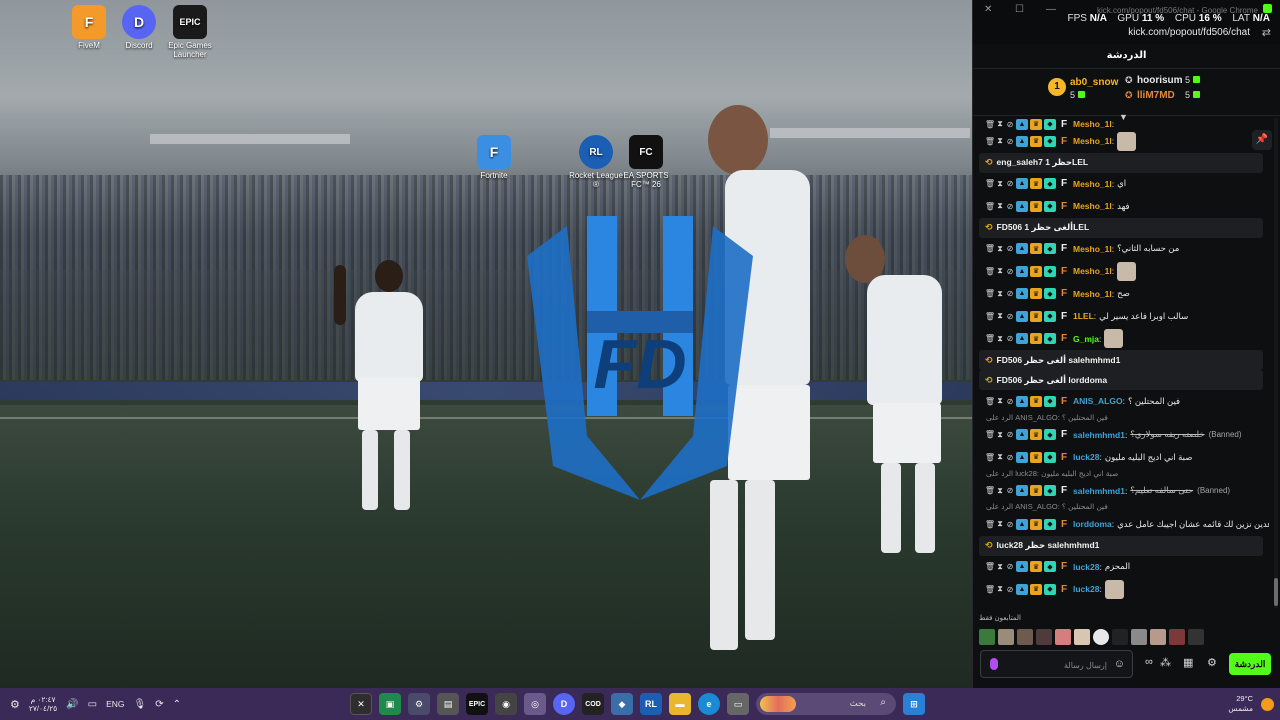  I want to click on desktop-icon-fortnite: F Fortnite, so click(494, 157).